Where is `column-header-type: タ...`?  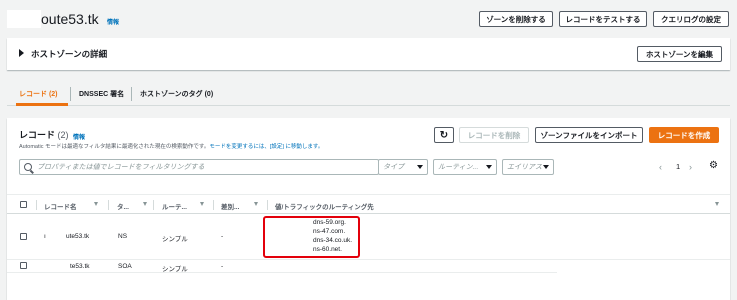
column-header-type: タ... is located at coordinates (123, 206).